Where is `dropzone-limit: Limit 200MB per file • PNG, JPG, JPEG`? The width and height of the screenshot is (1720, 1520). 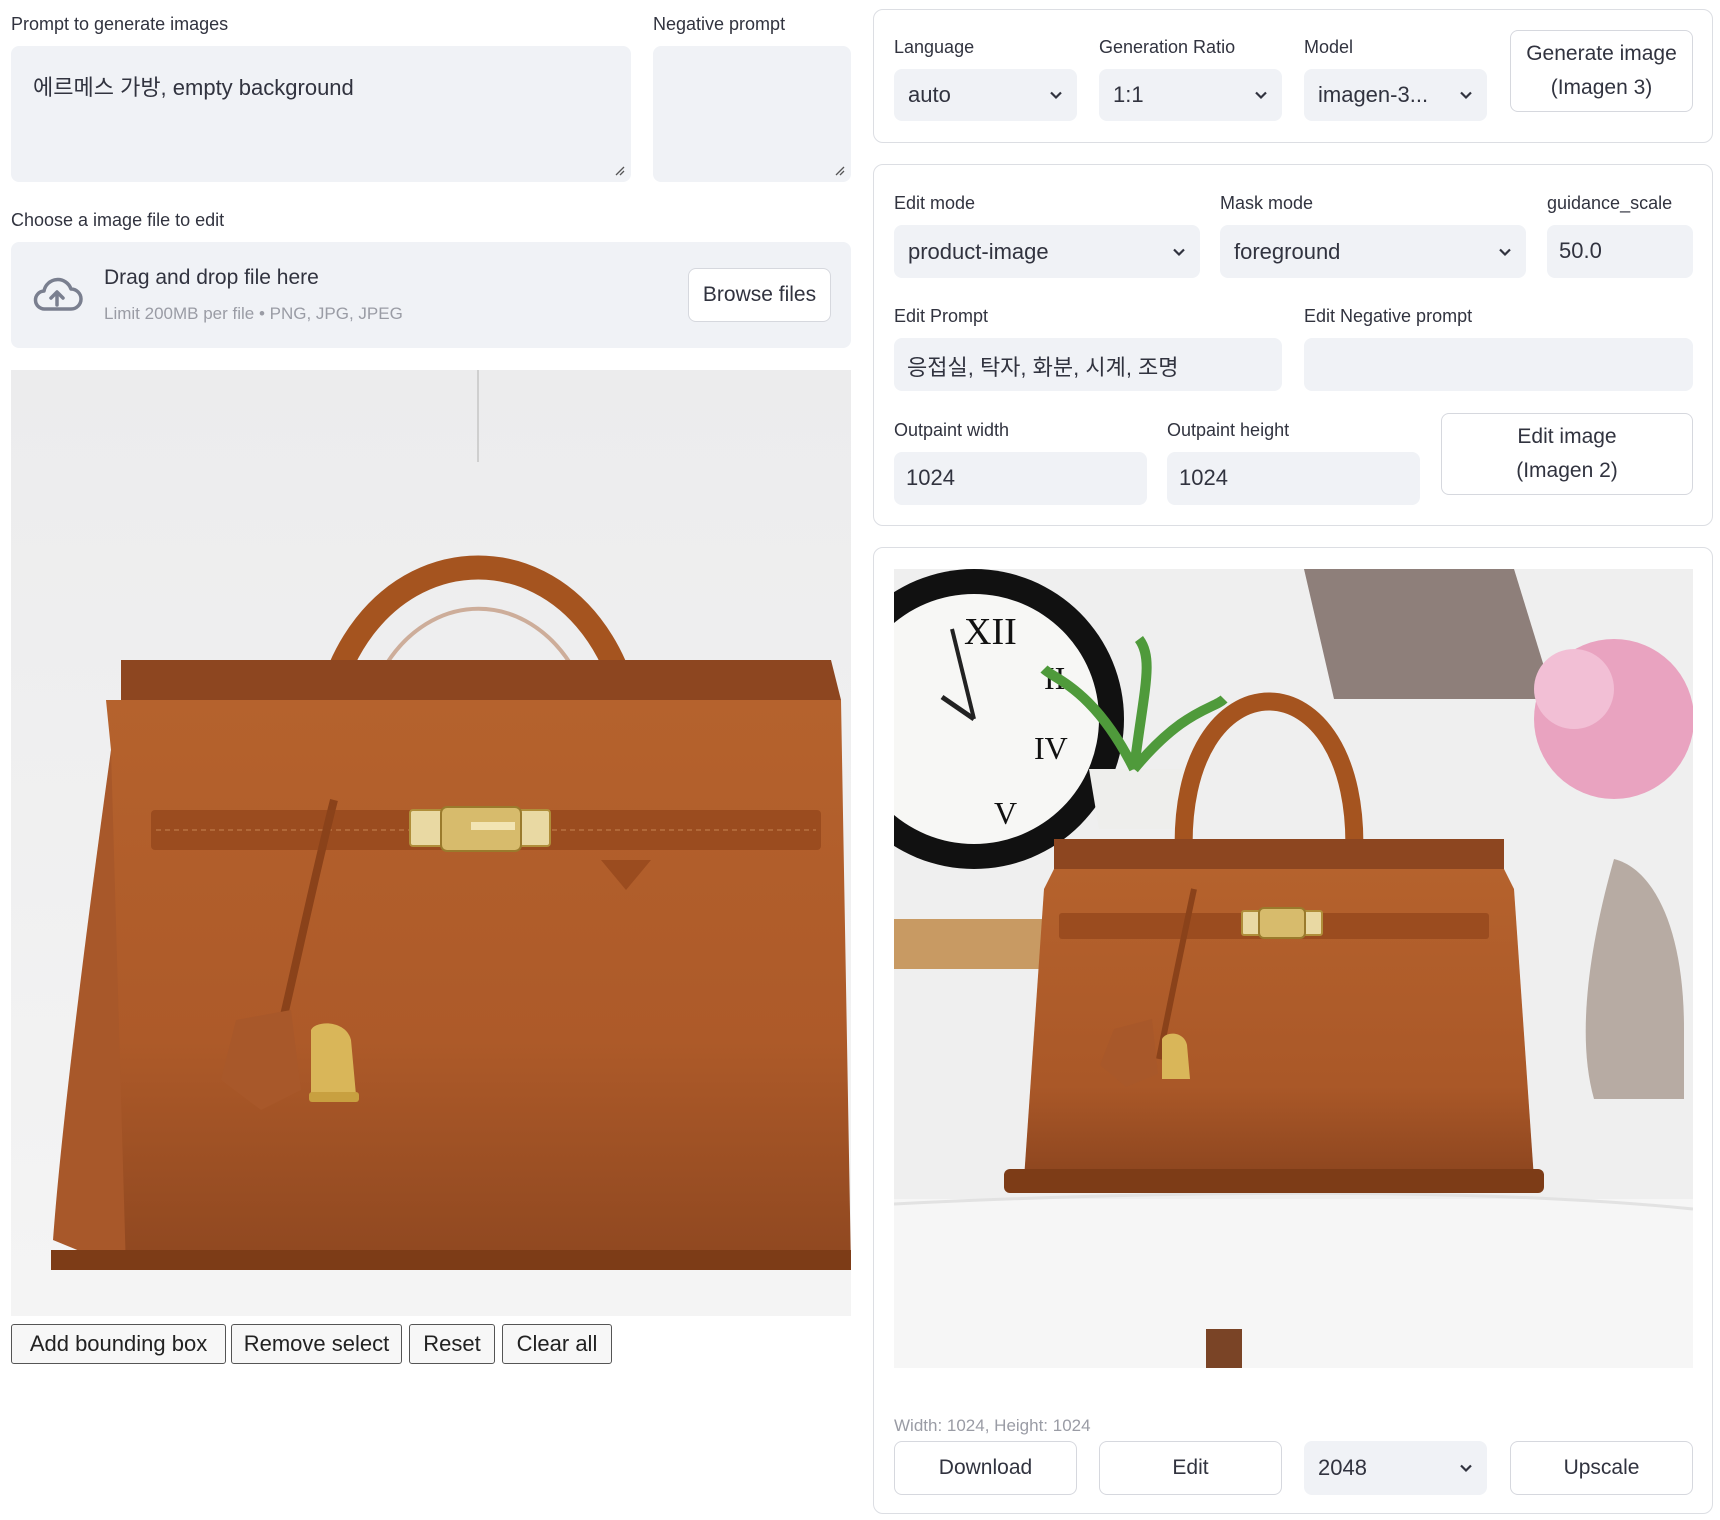 dropzone-limit: Limit 200MB per file • PNG, JPG, JPEG is located at coordinates (253, 313).